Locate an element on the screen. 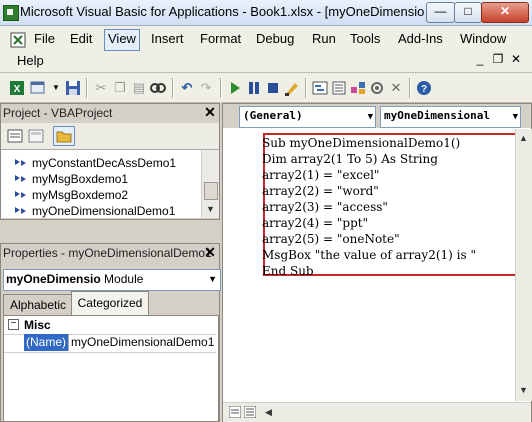  toolbox-icon is located at coordinates (377, 88).